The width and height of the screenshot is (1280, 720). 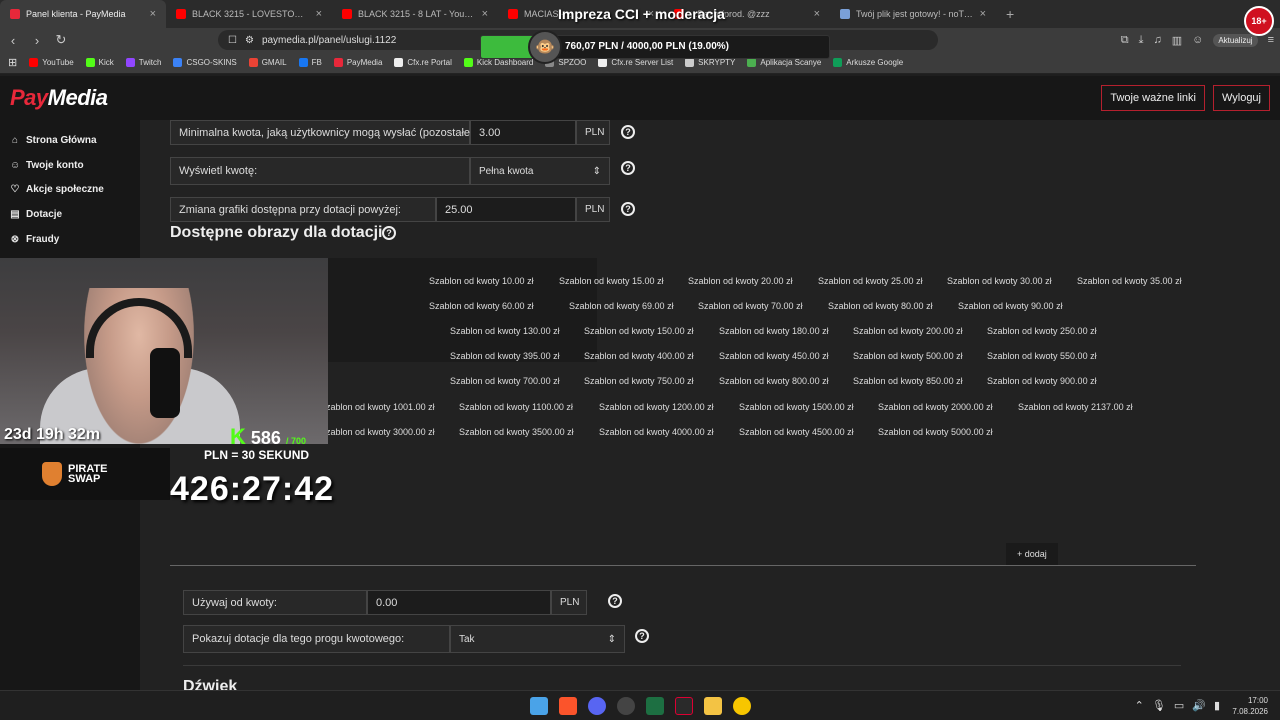 What do you see at coordinates (537, 639) in the screenshot?
I see `show-threshold-select: Tak ⇕` at bounding box center [537, 639].